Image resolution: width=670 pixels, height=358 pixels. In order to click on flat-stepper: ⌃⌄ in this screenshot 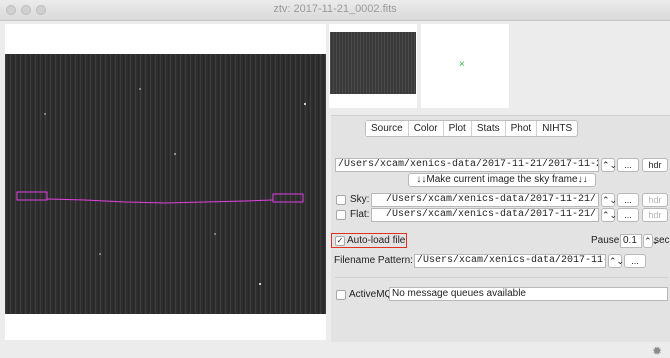, I will do `click(609, 215)`.